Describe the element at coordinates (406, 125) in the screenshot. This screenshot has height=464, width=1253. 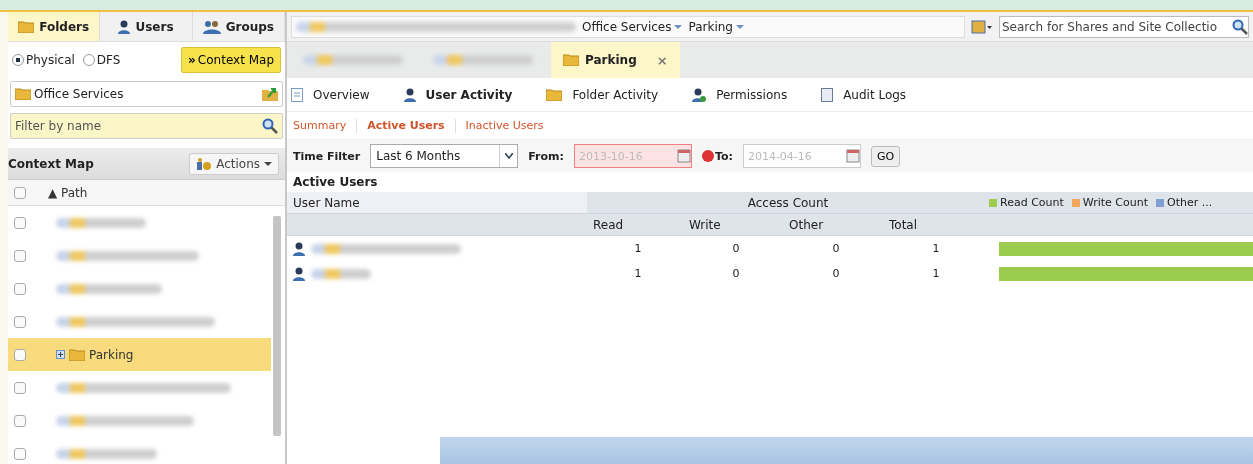
I see `sub-tab-link: Active Users` at that location.